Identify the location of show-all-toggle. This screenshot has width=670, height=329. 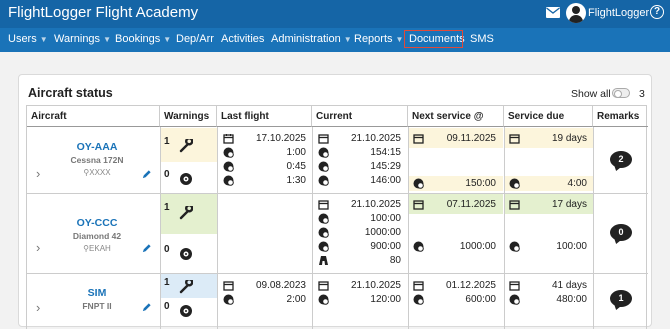
(621, 93).